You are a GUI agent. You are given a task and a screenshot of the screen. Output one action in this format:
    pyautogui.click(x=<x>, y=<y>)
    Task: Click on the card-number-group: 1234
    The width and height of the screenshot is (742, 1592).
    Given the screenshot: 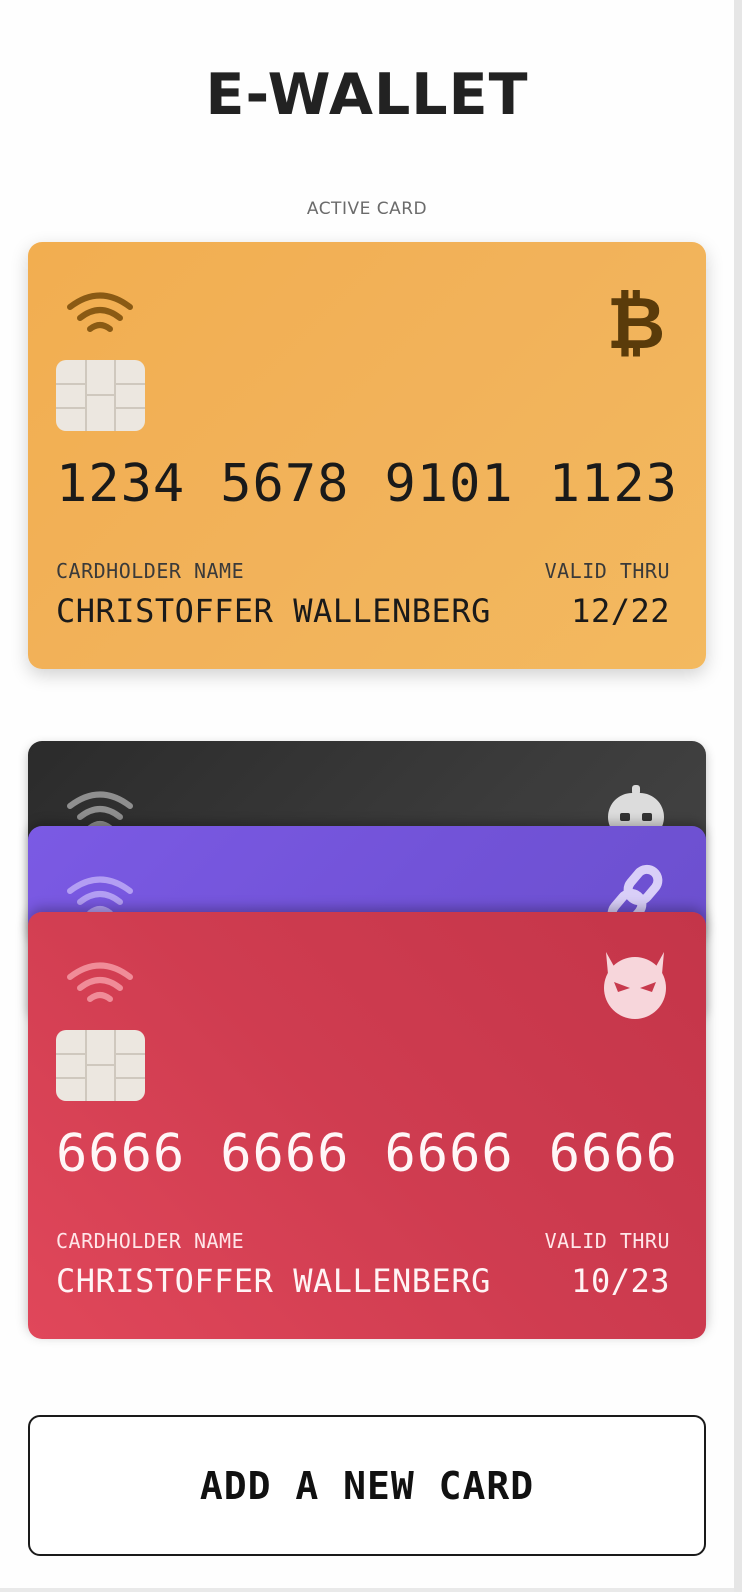 What is the action you would take?
    pyautogui.click(x=121, y=484)
    